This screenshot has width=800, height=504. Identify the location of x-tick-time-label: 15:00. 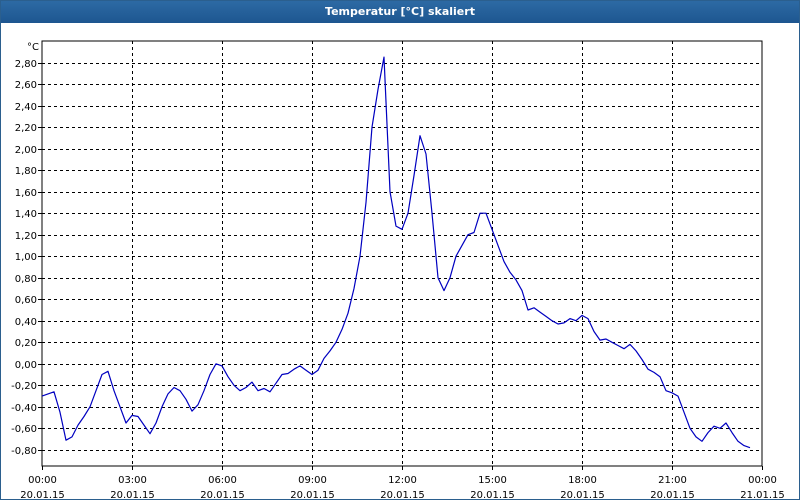
(492, 480).